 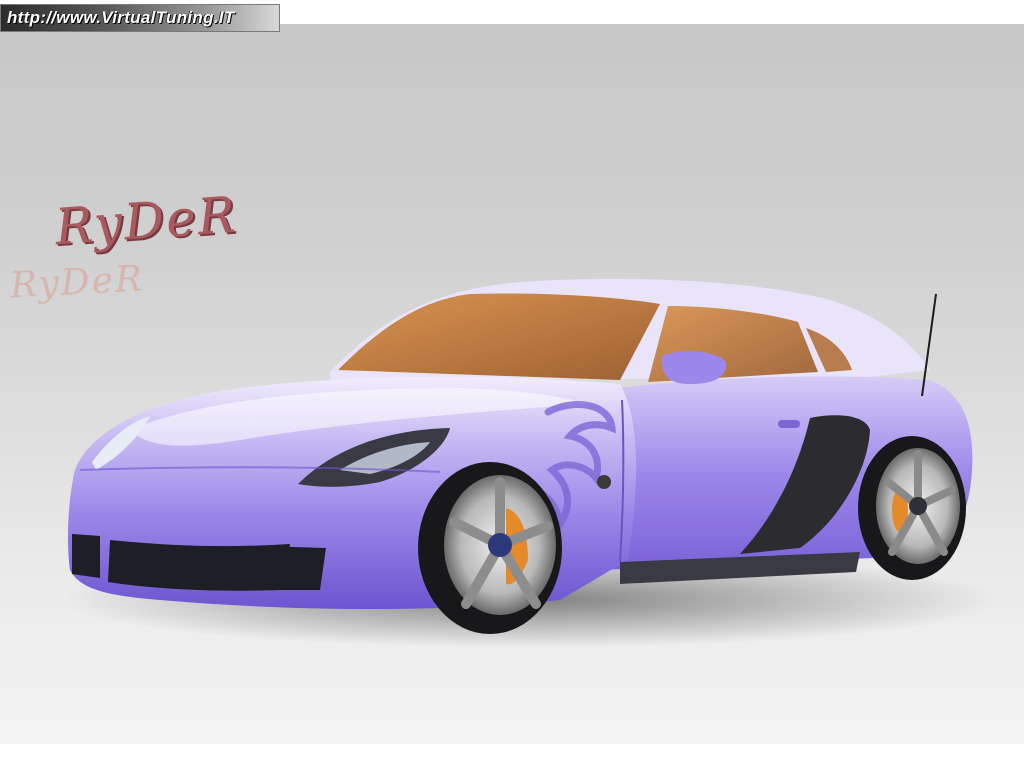 What do you see at coordinates (86, 556) in the screenshot?
I see `left-intake` at bounding box center [86, 556].